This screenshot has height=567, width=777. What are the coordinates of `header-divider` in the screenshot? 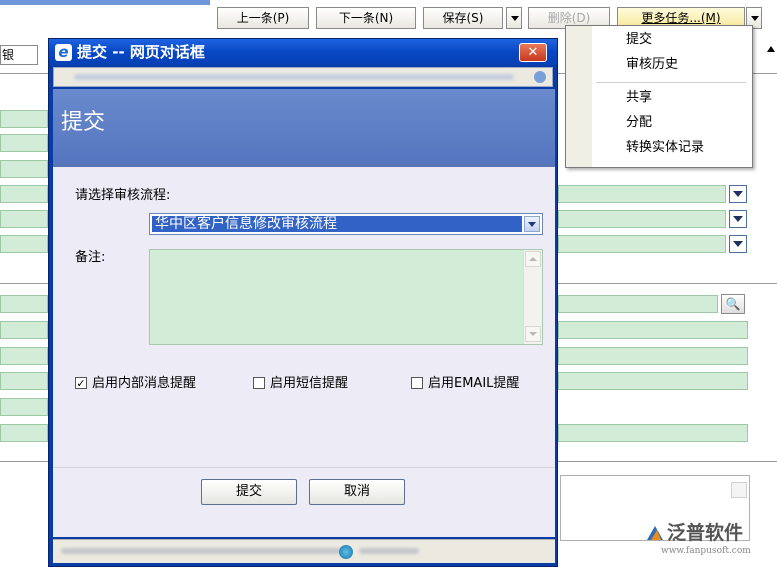 It's located at (304, 165).